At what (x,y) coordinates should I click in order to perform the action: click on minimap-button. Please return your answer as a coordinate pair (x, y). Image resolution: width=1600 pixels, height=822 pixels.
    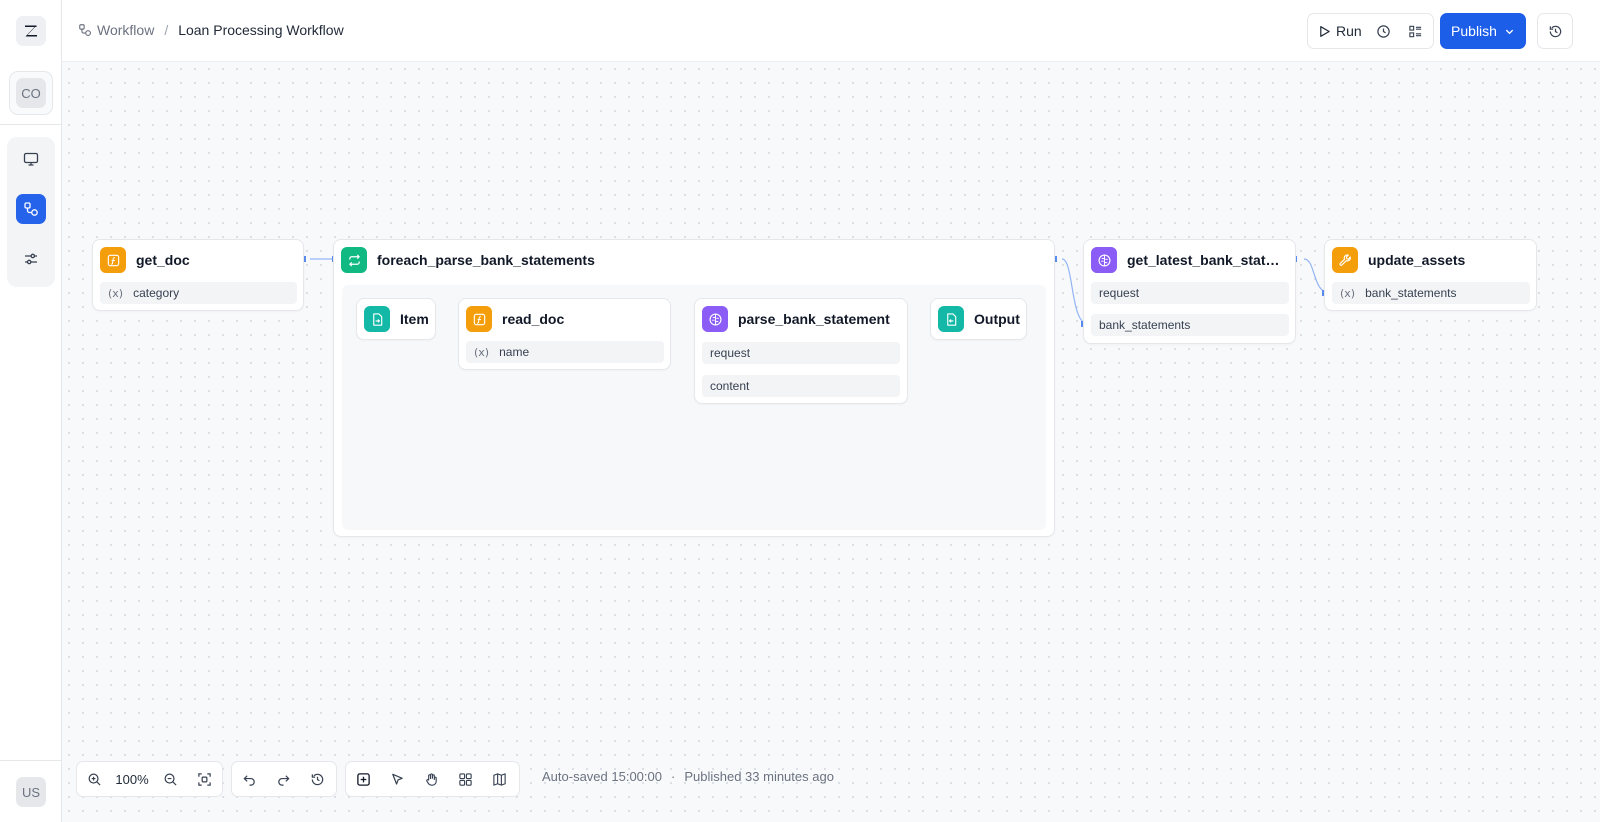
    Looking at the image, I should click on (499, 779).